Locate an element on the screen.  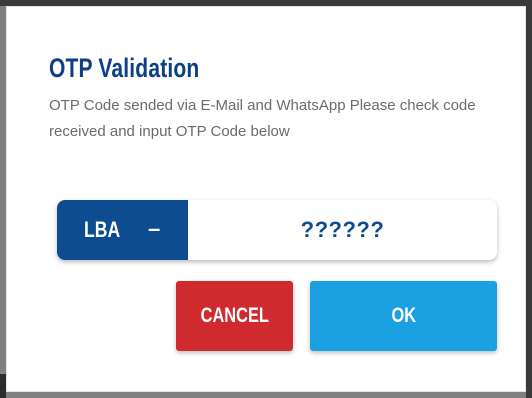
otp-prefix-label: LBA is located at coordinates (102, 229).